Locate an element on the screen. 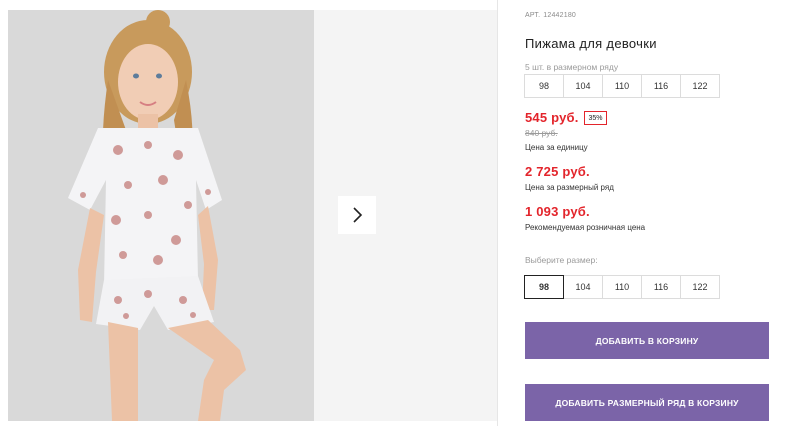 Image resolution: width=800 pixels, height=426 pixels. pack-size-item: 110 is located at coordinates (622, 86).